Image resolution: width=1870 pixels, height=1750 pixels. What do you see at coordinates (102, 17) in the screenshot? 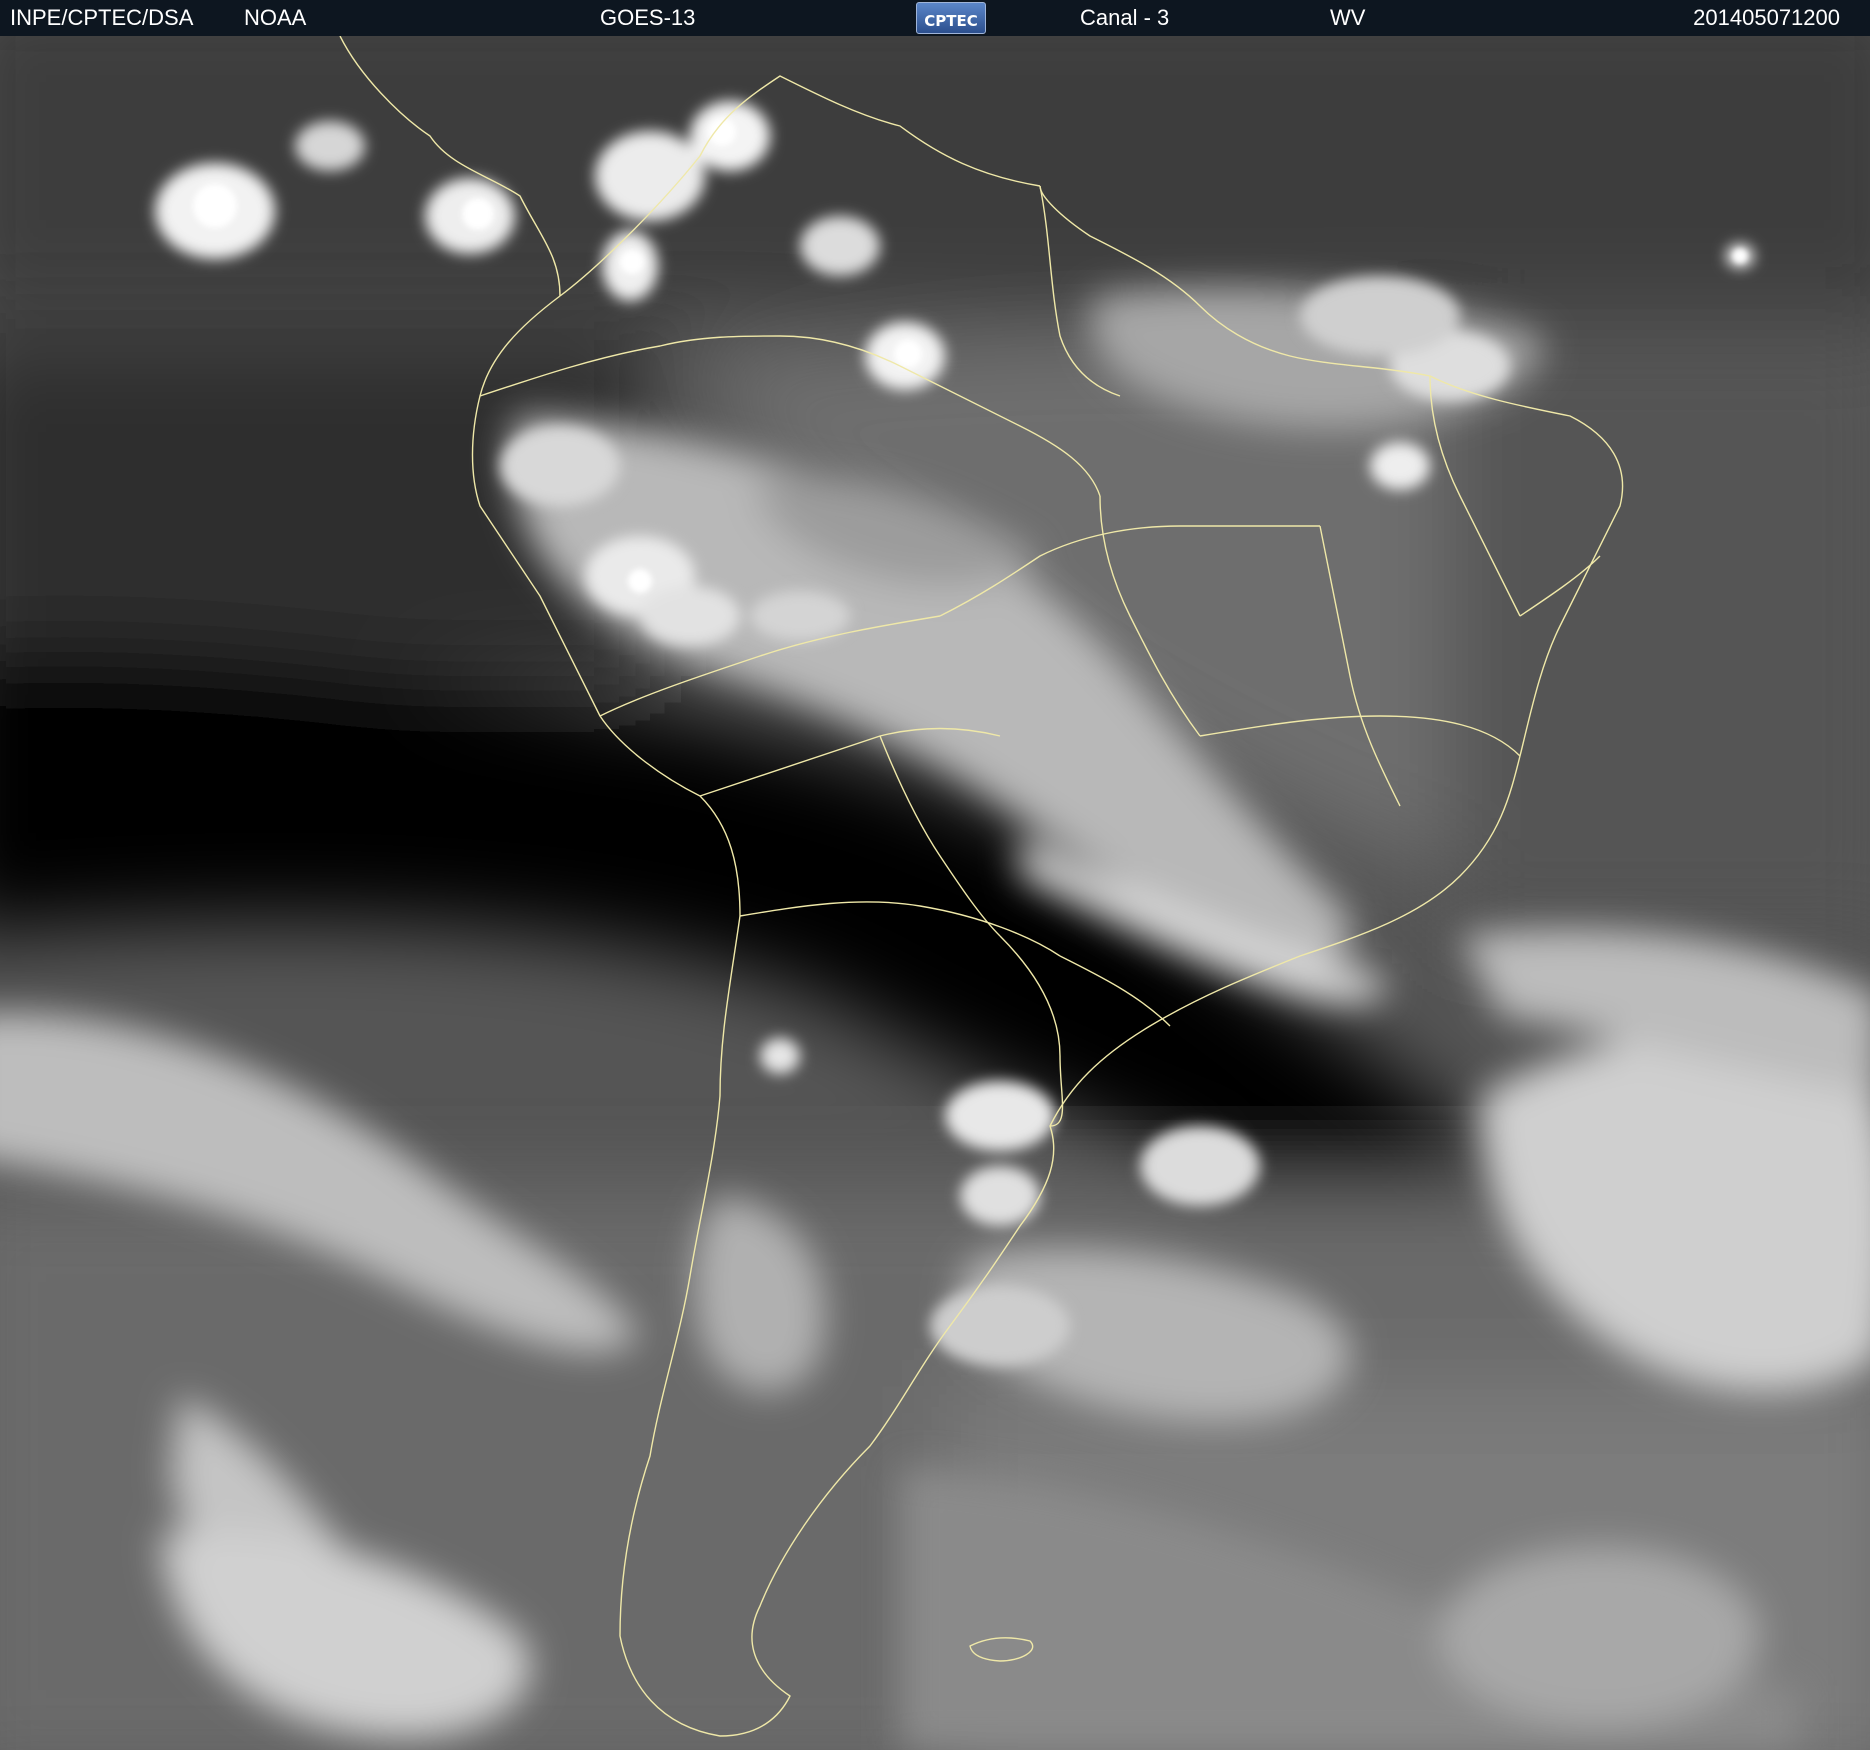
I see `organization-label: INPE/CPTEC/DSA` at bounding box center [102, 17].